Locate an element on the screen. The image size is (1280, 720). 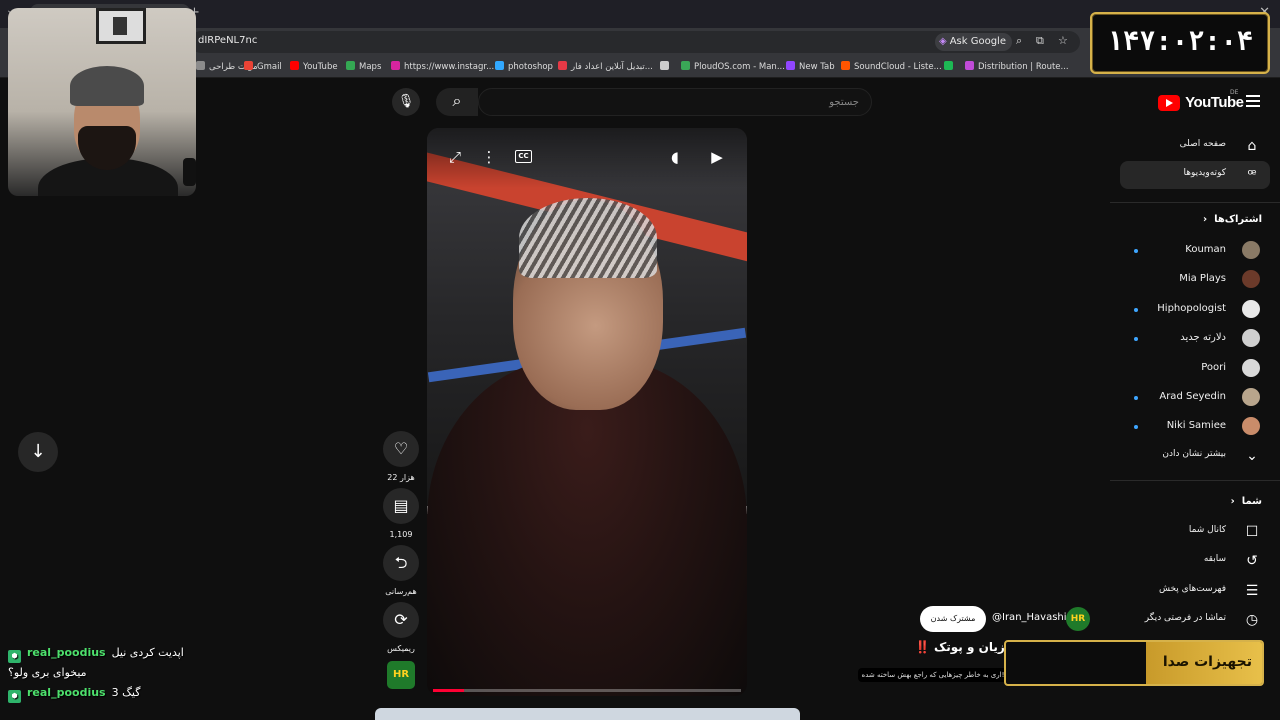
sidebar-item-label: تماشا در فرصتی دیگر is located at coordinates (1185, 618).